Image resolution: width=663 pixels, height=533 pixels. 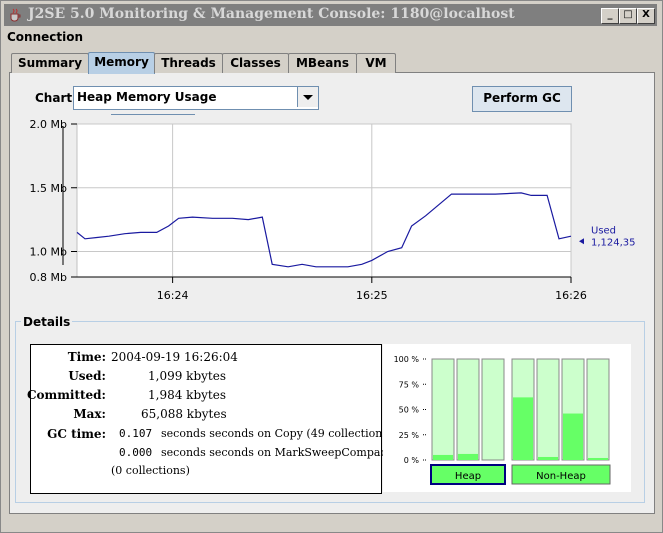 I want to click on chart-select: Heap Memory Usage, so click(x=196, y=98).